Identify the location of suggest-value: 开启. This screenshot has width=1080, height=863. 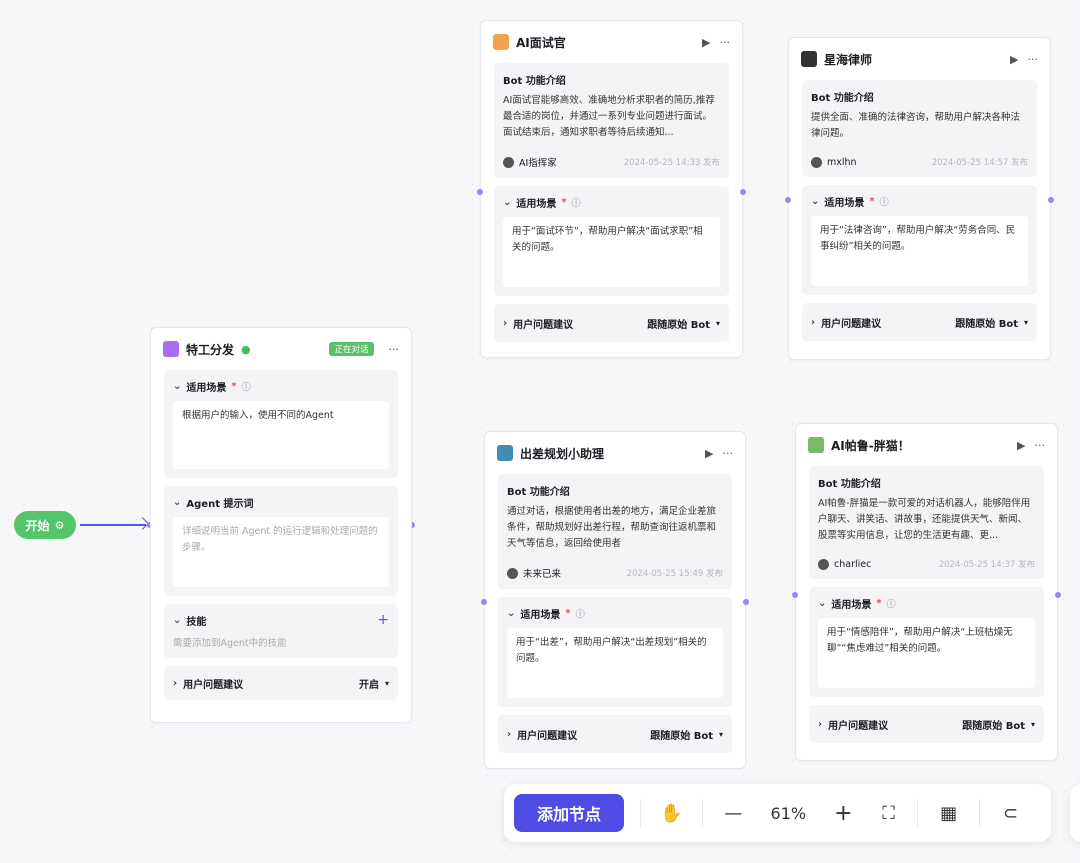
(369, 683).